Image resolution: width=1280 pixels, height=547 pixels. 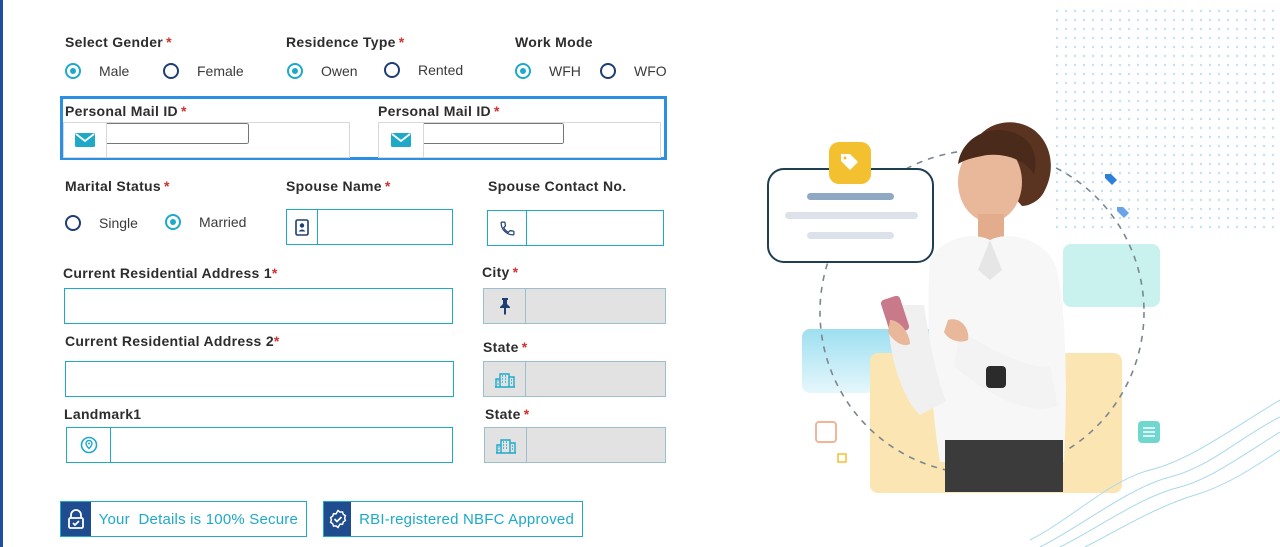 What do you see at coordinates (76, 519) in the screenshot?
I see `lock-check-icon` at bounding box center [76, 519].